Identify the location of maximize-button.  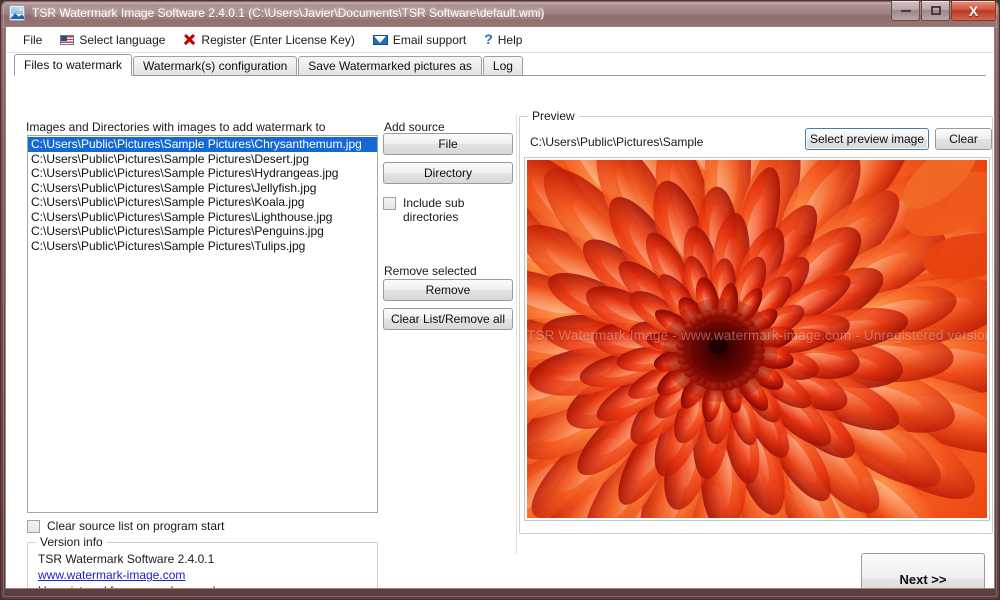
(935, 11).